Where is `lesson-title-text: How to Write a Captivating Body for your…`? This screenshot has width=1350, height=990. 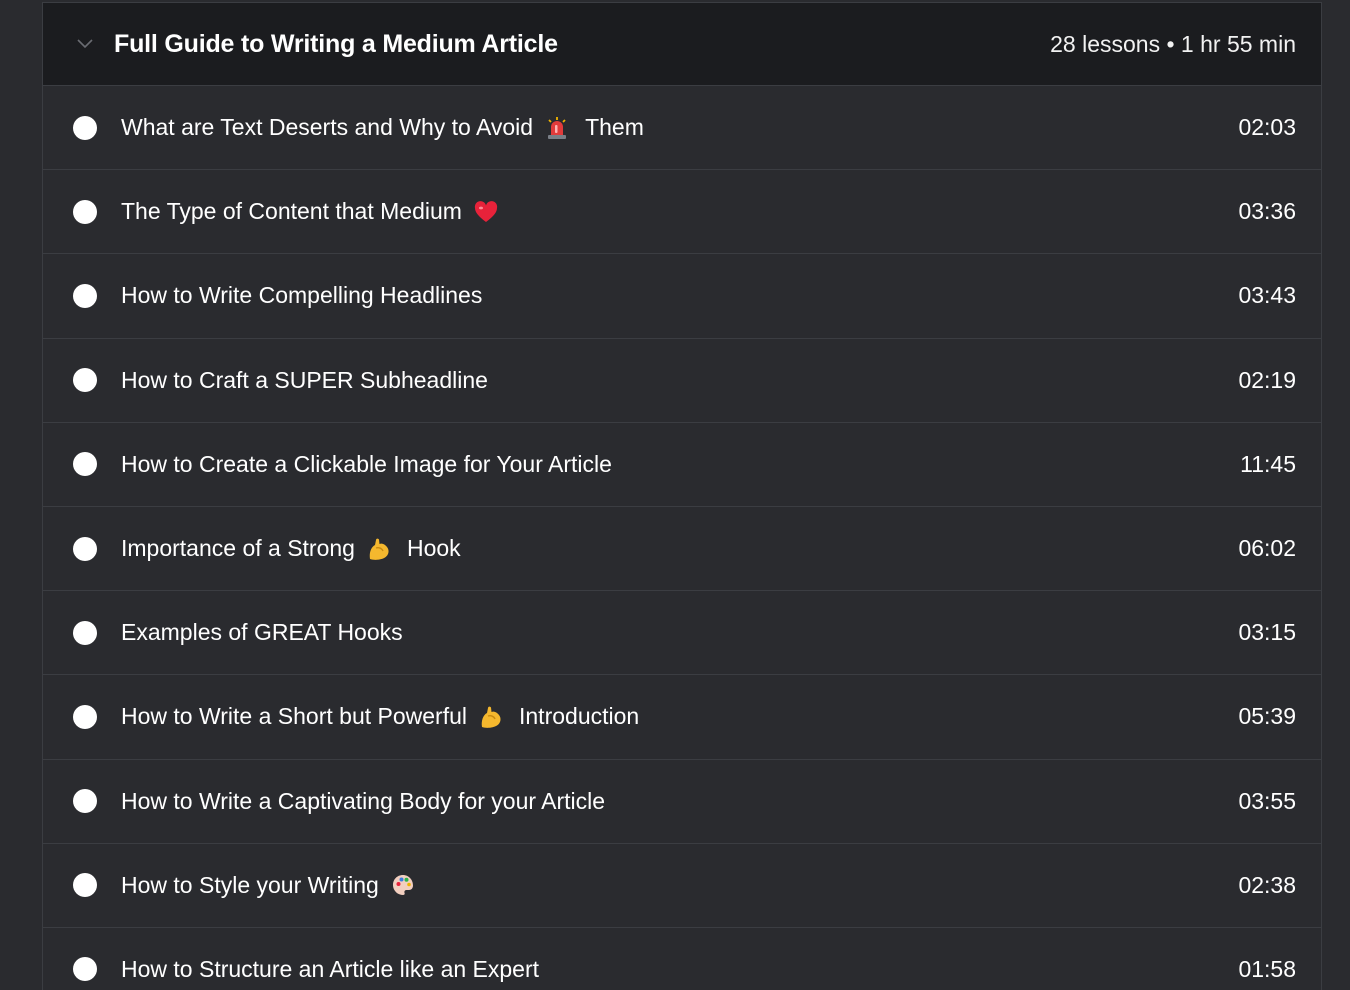
lesson-title-text: How to Write a Captivating Body for your… is located at coordinates (363, 800).